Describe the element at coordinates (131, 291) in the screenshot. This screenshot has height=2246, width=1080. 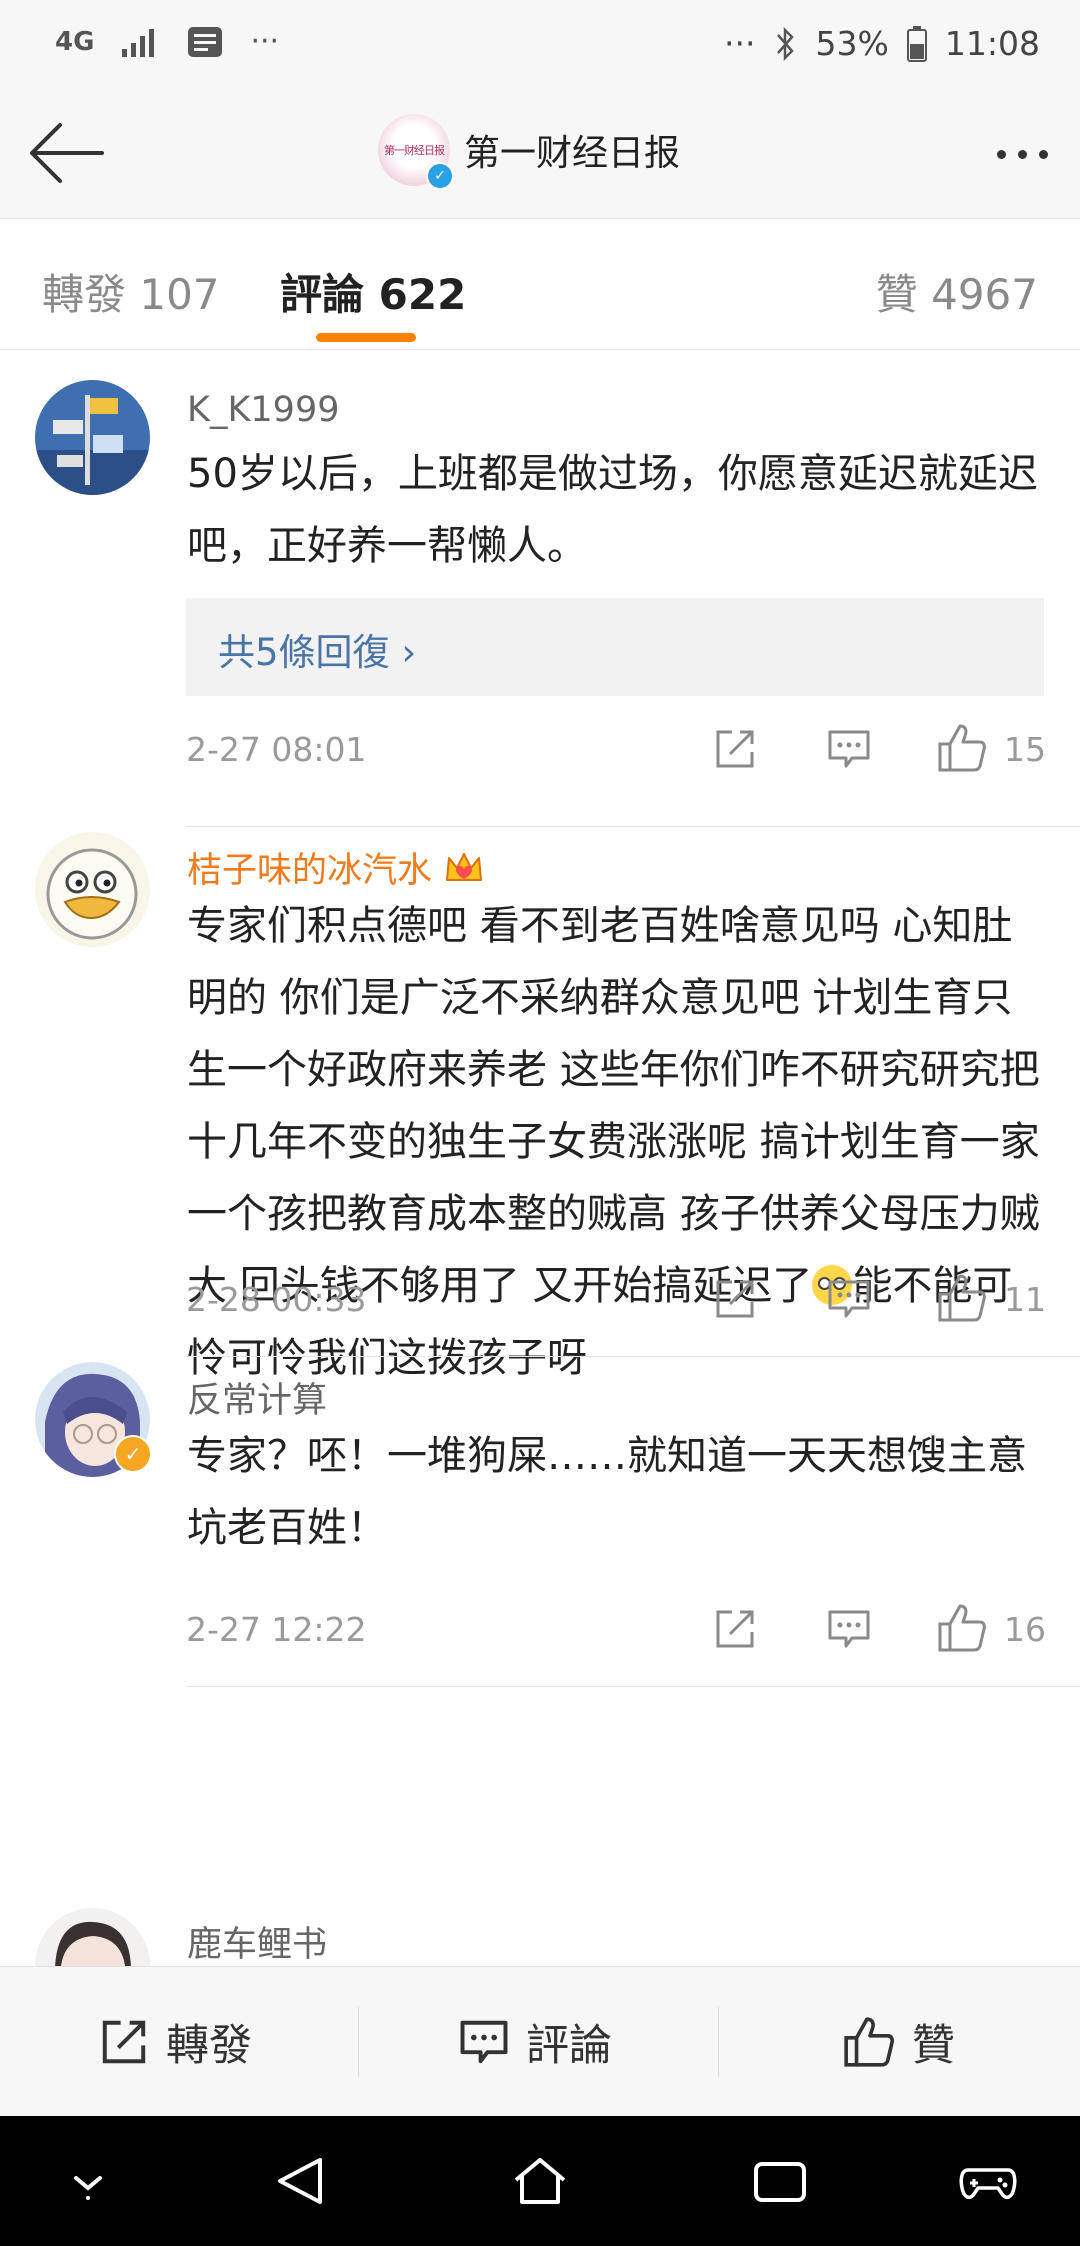
I see `tab-reposts: 轉發 107` at that location.